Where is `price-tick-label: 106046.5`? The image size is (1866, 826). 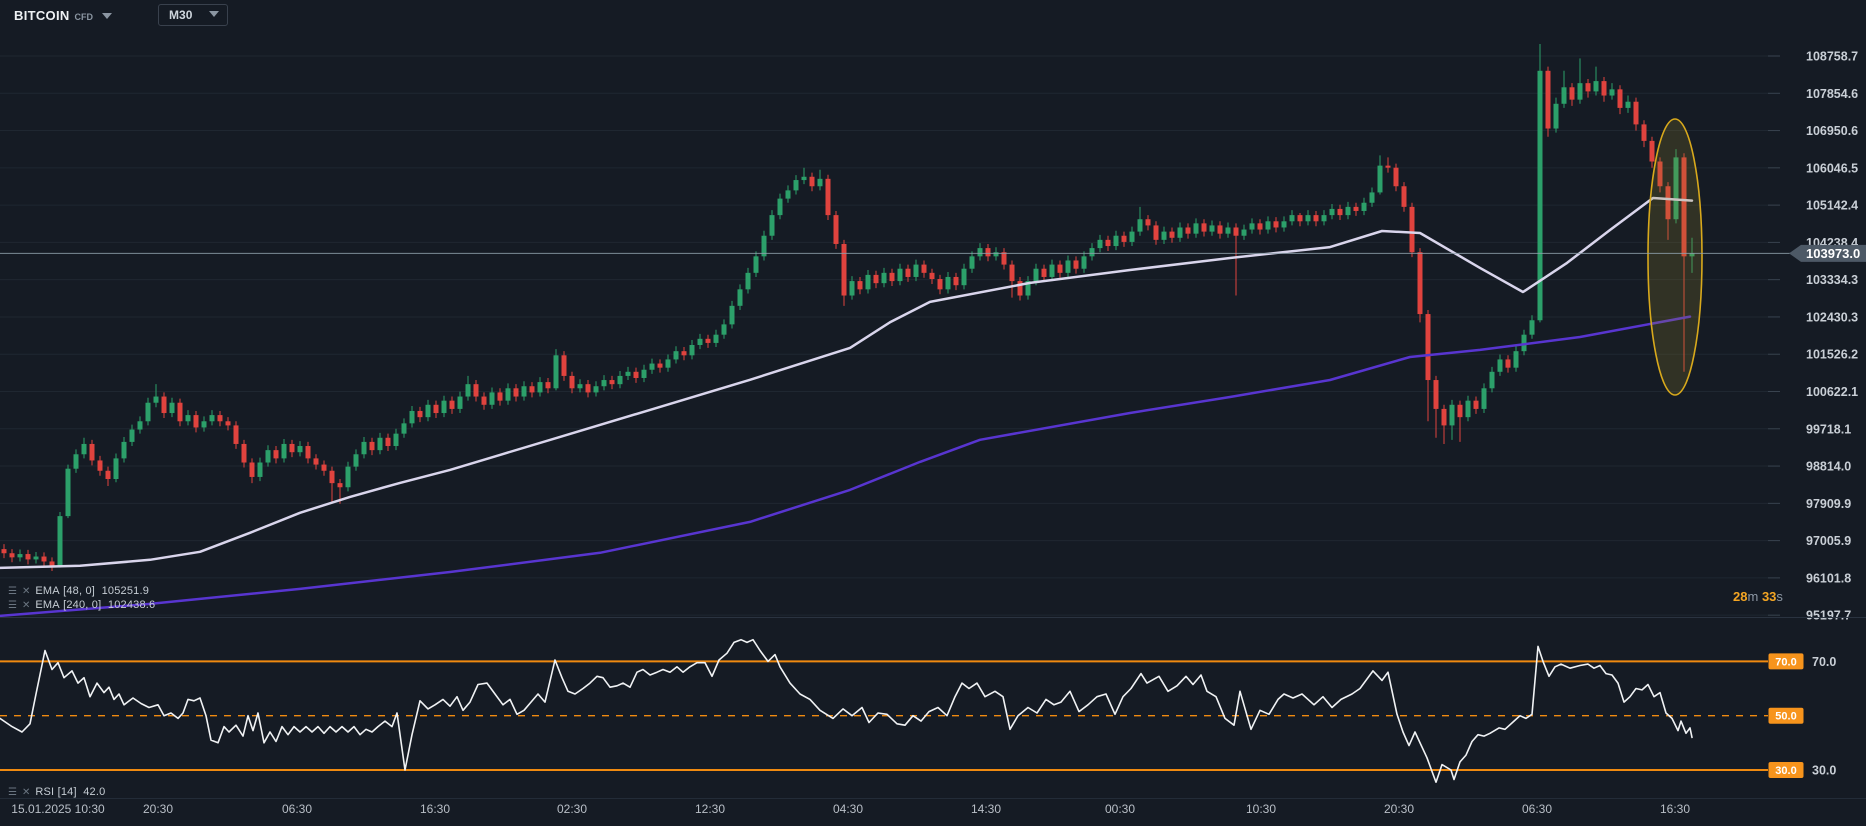
price-tick-label: 106046.5 is located at coordinates (1832, 168).